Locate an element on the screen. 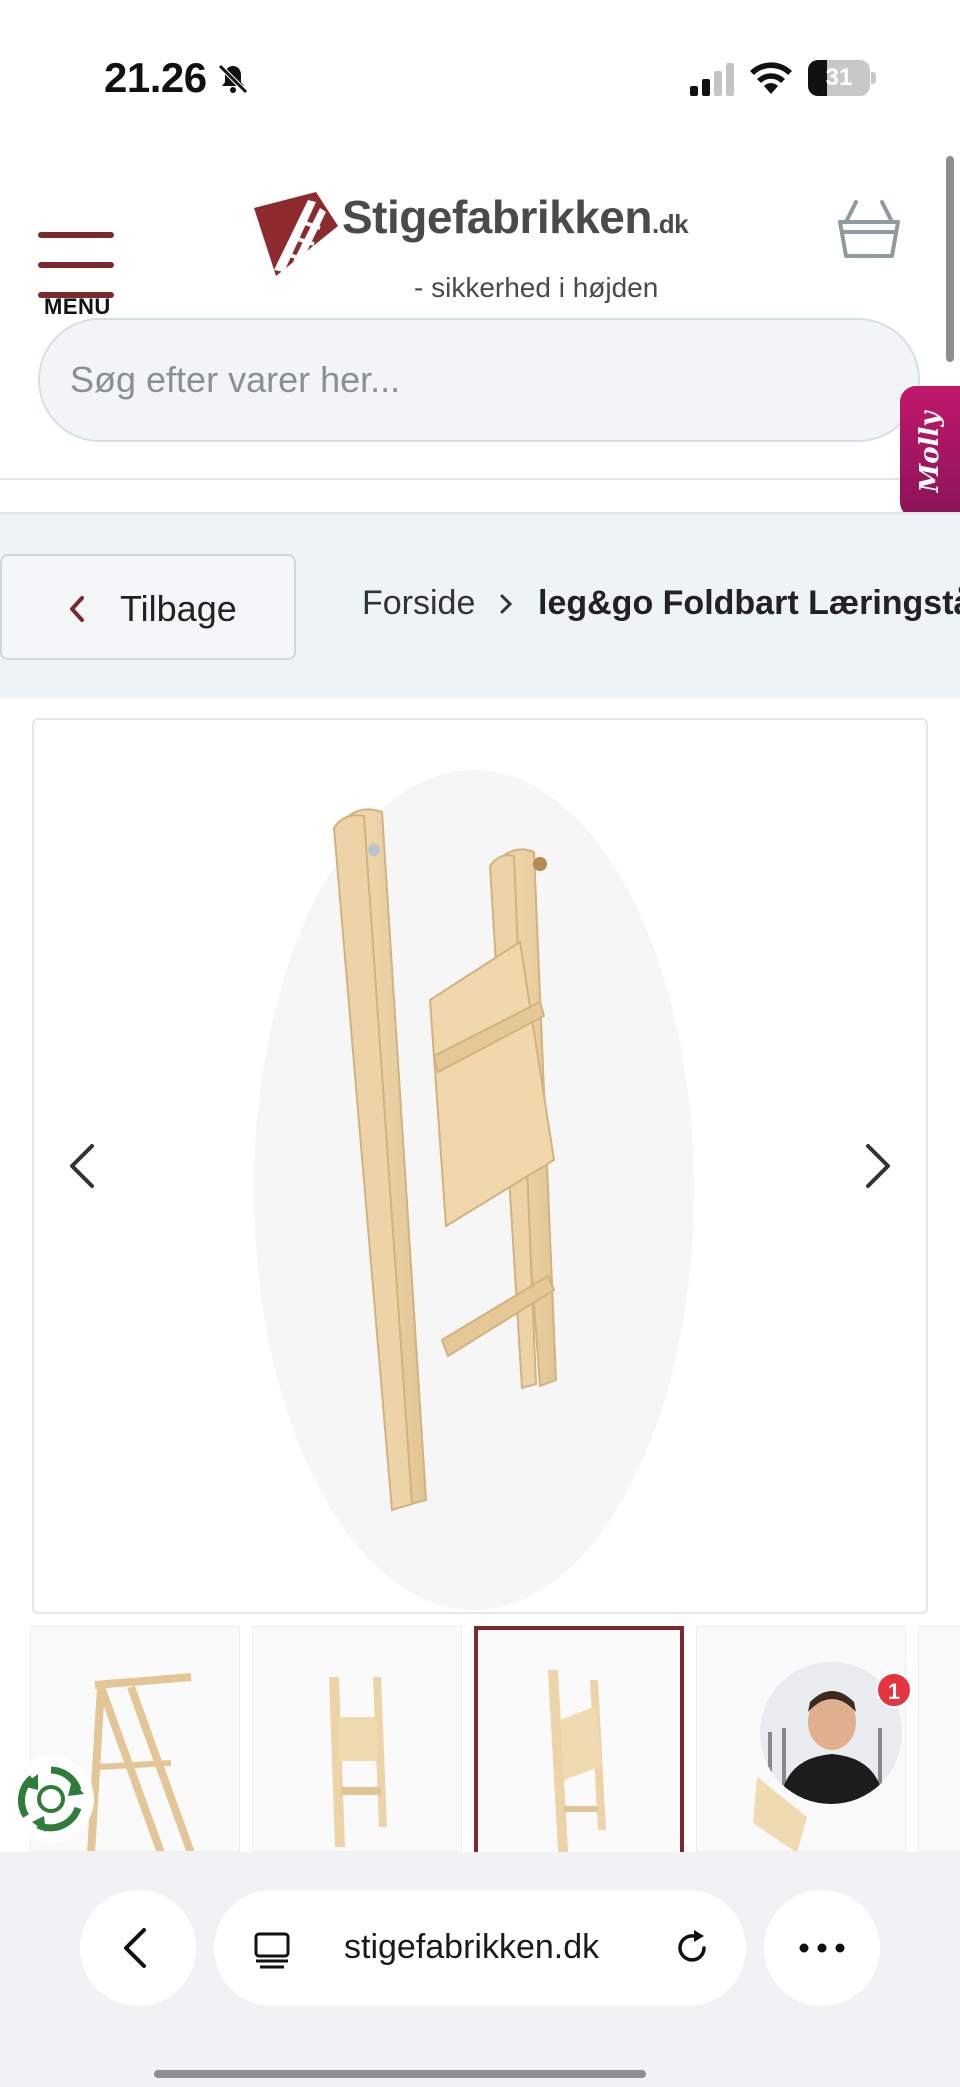 This screenshot has width=960, height=2087. chevron-left-icon is located at coordinates (77, 609).